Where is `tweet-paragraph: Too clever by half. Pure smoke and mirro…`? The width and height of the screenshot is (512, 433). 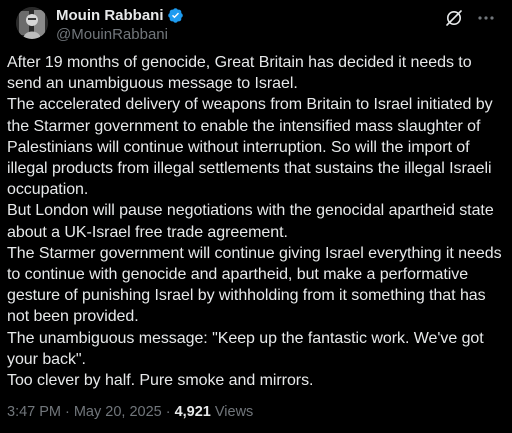 tweet-paragraph: Too clever by half. Pure smoke and mirro… is located at coordinates (160, 381).